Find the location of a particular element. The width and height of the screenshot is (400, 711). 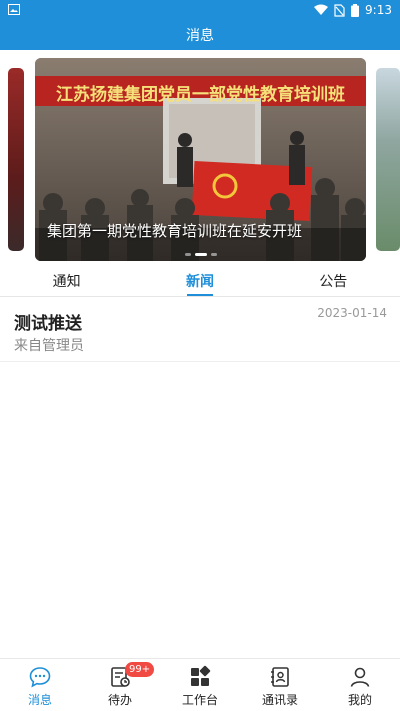

battery-icon is located at coordinates (355, 10).